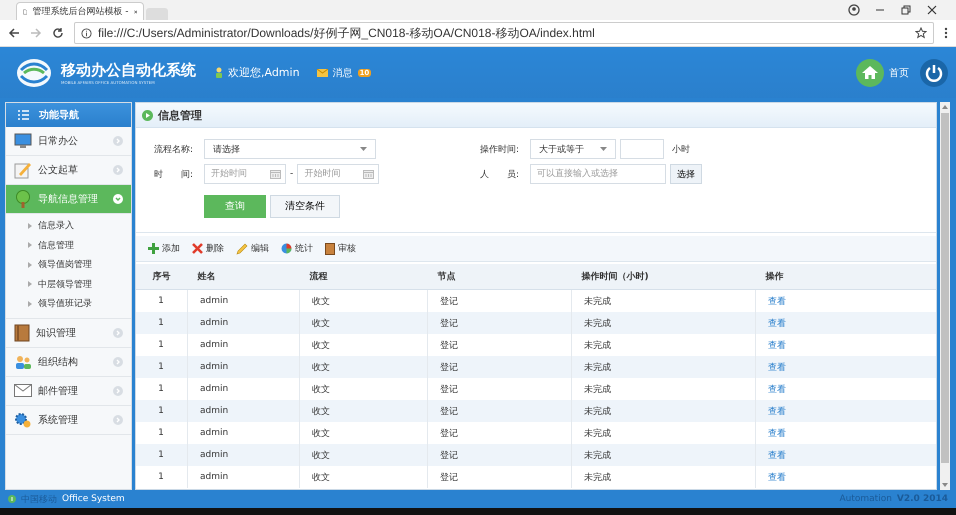  Describe the element at coordinates (342, 73) in the screenshot. I see `messages-link: 消息` at that location.